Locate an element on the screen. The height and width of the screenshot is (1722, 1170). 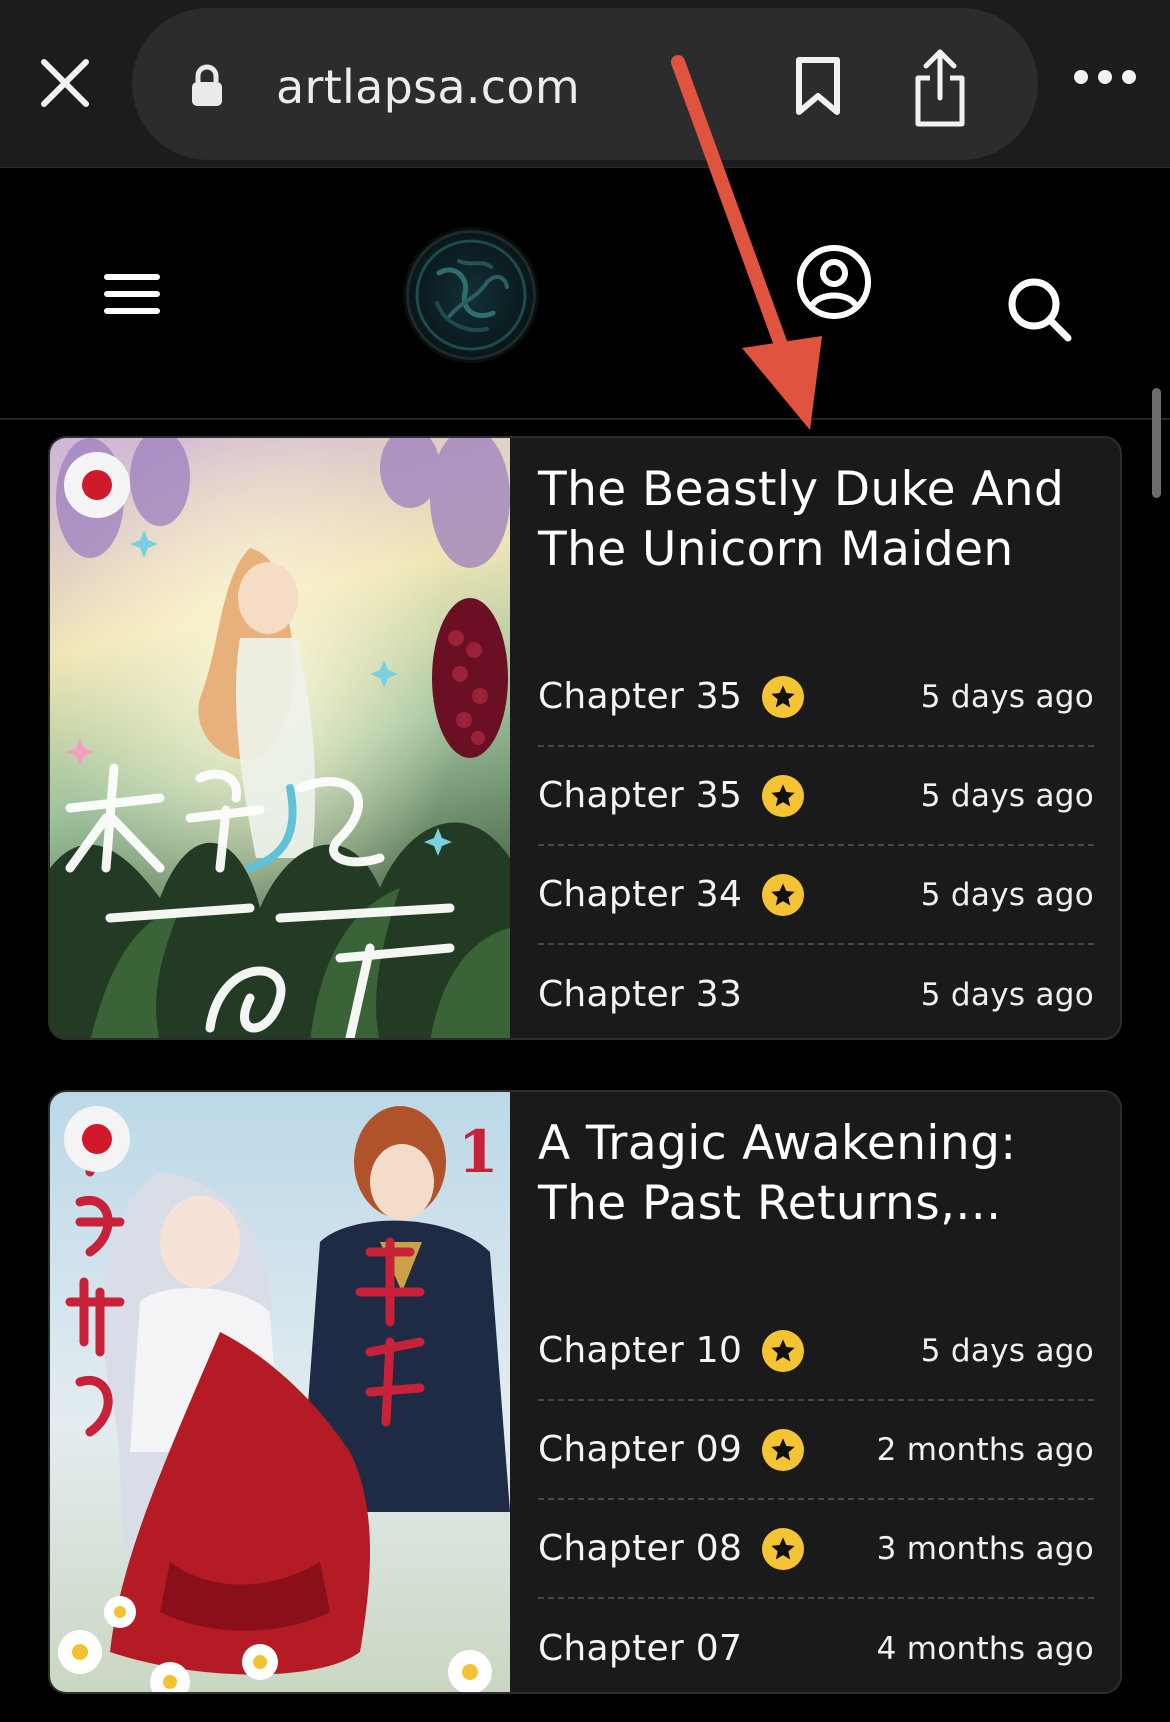
user-account-icon is located at coordinates (834, 282).